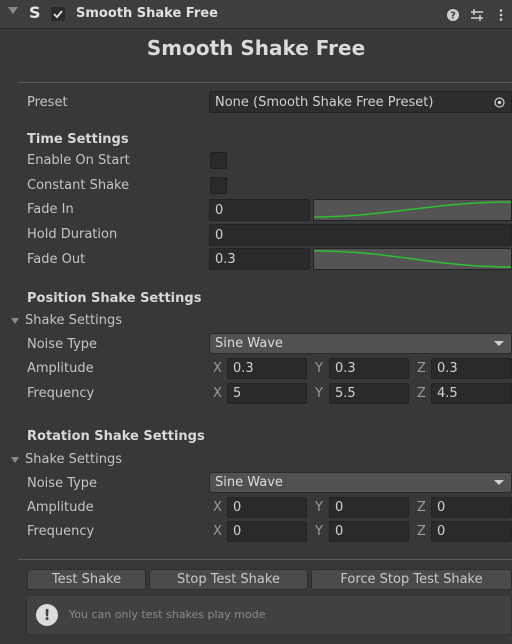  I want to click on position-noise-value: Sine Wave, so click(249, 343).